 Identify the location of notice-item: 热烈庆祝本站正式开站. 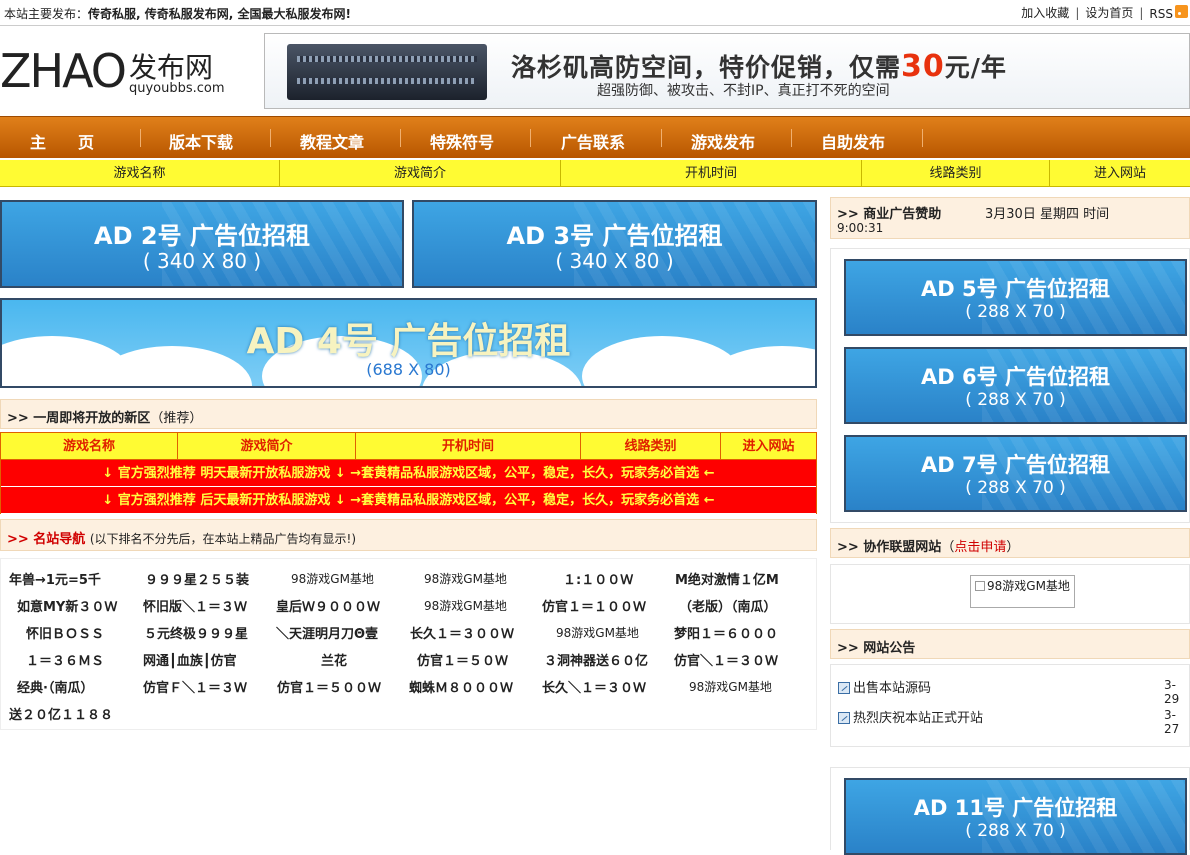
(910, 716).